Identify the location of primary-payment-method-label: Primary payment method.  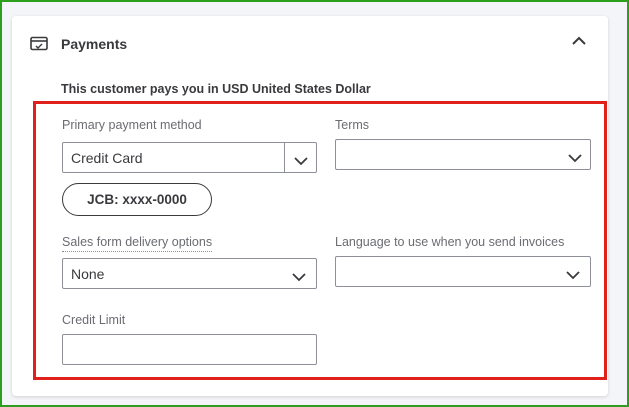
(132, 125).